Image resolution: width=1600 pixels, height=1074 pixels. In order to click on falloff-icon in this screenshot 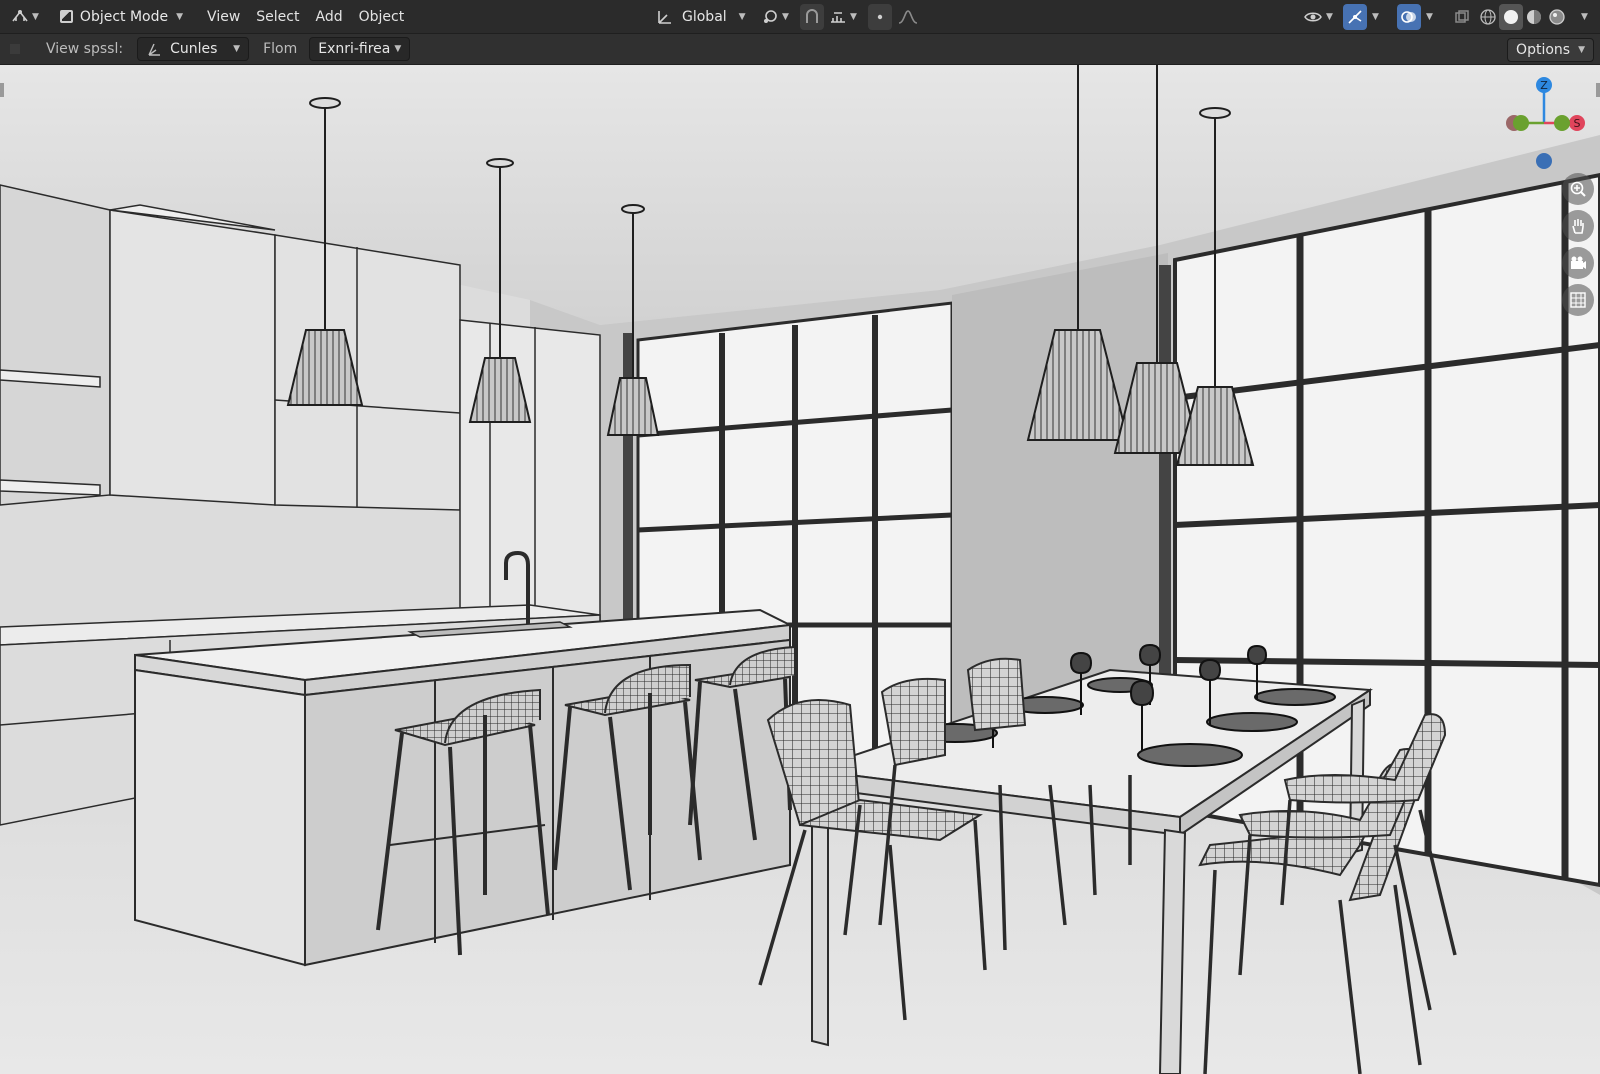, I will do `click(908, 16)`.